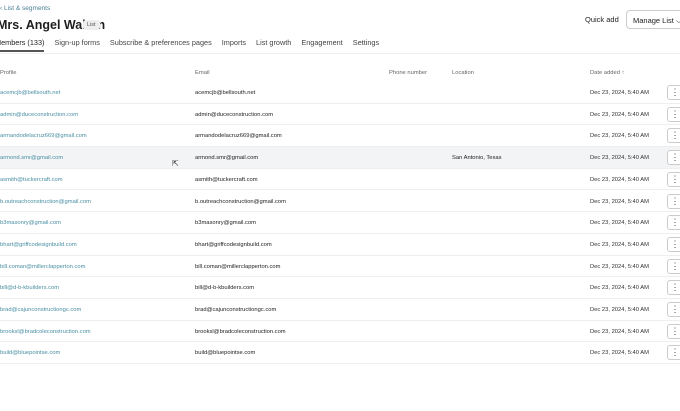 The height and width of the screenshot is (411, 680). What do you see at coordinates (677, 20) in the screenshot?
I see `chevron-down-icon: ⌵` at bounding box center [677, 20].